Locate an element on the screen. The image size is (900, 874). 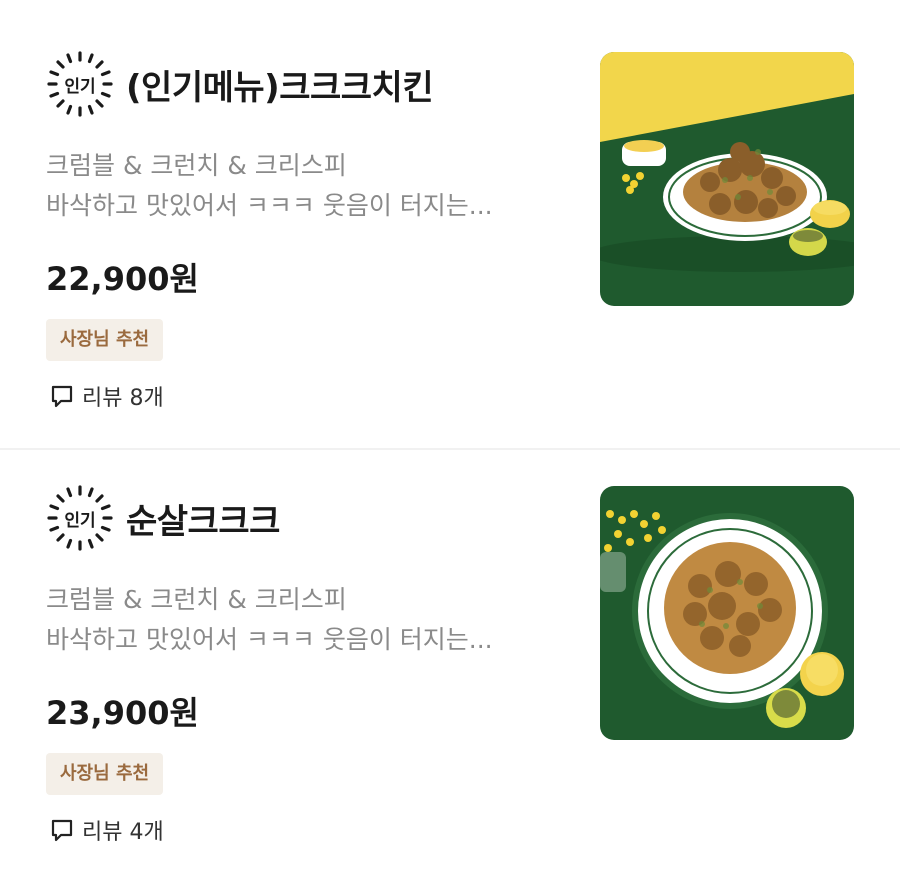
review-count-label: 리뷰 8개 is located at coordinates (123, 398).